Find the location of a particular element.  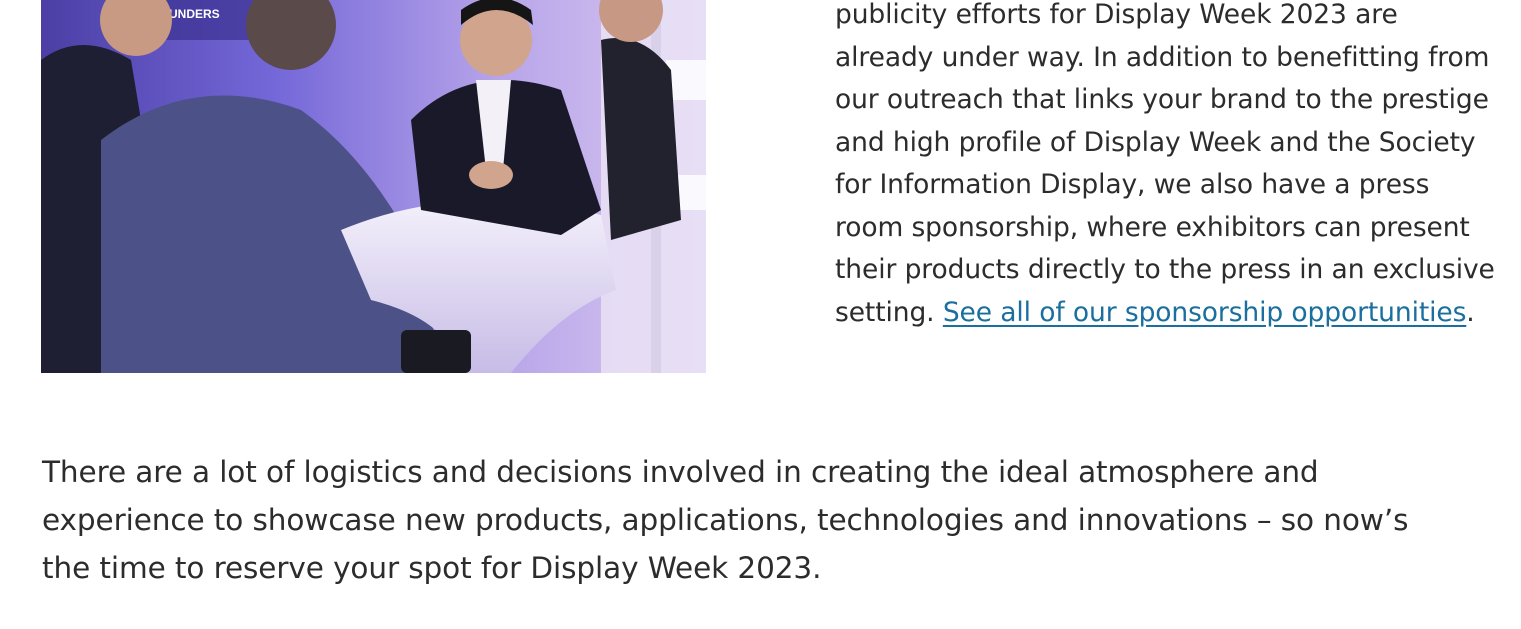

sponsorship-opportunities-link: See all of our sponsorship opportunities is located at coordinates (1205, 312).